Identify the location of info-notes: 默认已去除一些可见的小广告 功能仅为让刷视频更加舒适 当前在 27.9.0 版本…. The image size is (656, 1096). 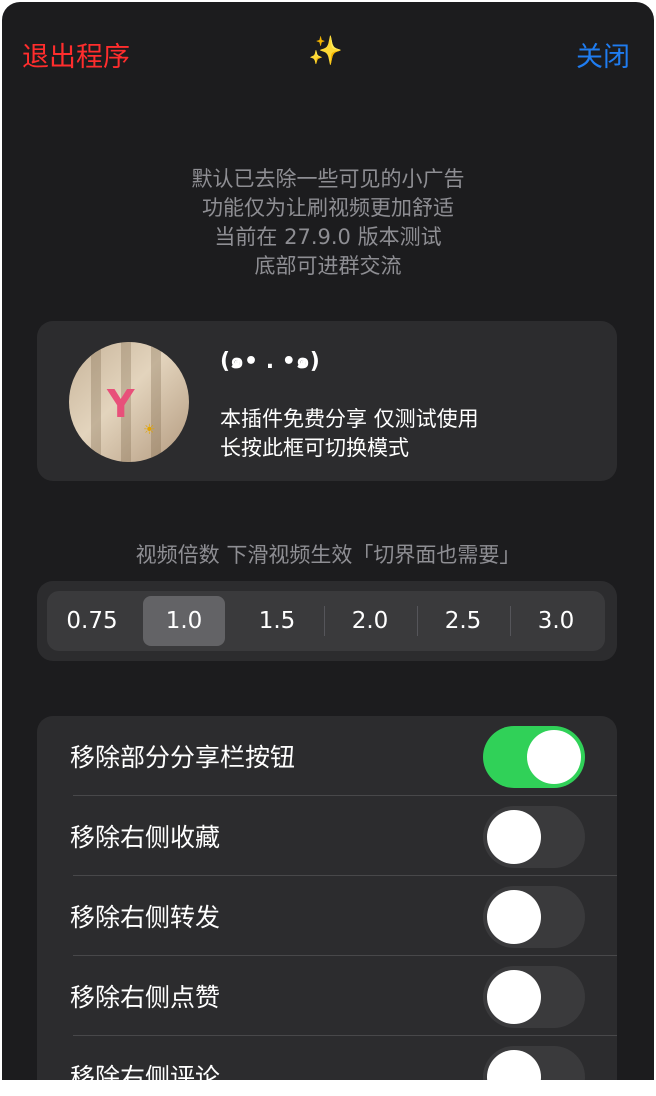
(328, 223).